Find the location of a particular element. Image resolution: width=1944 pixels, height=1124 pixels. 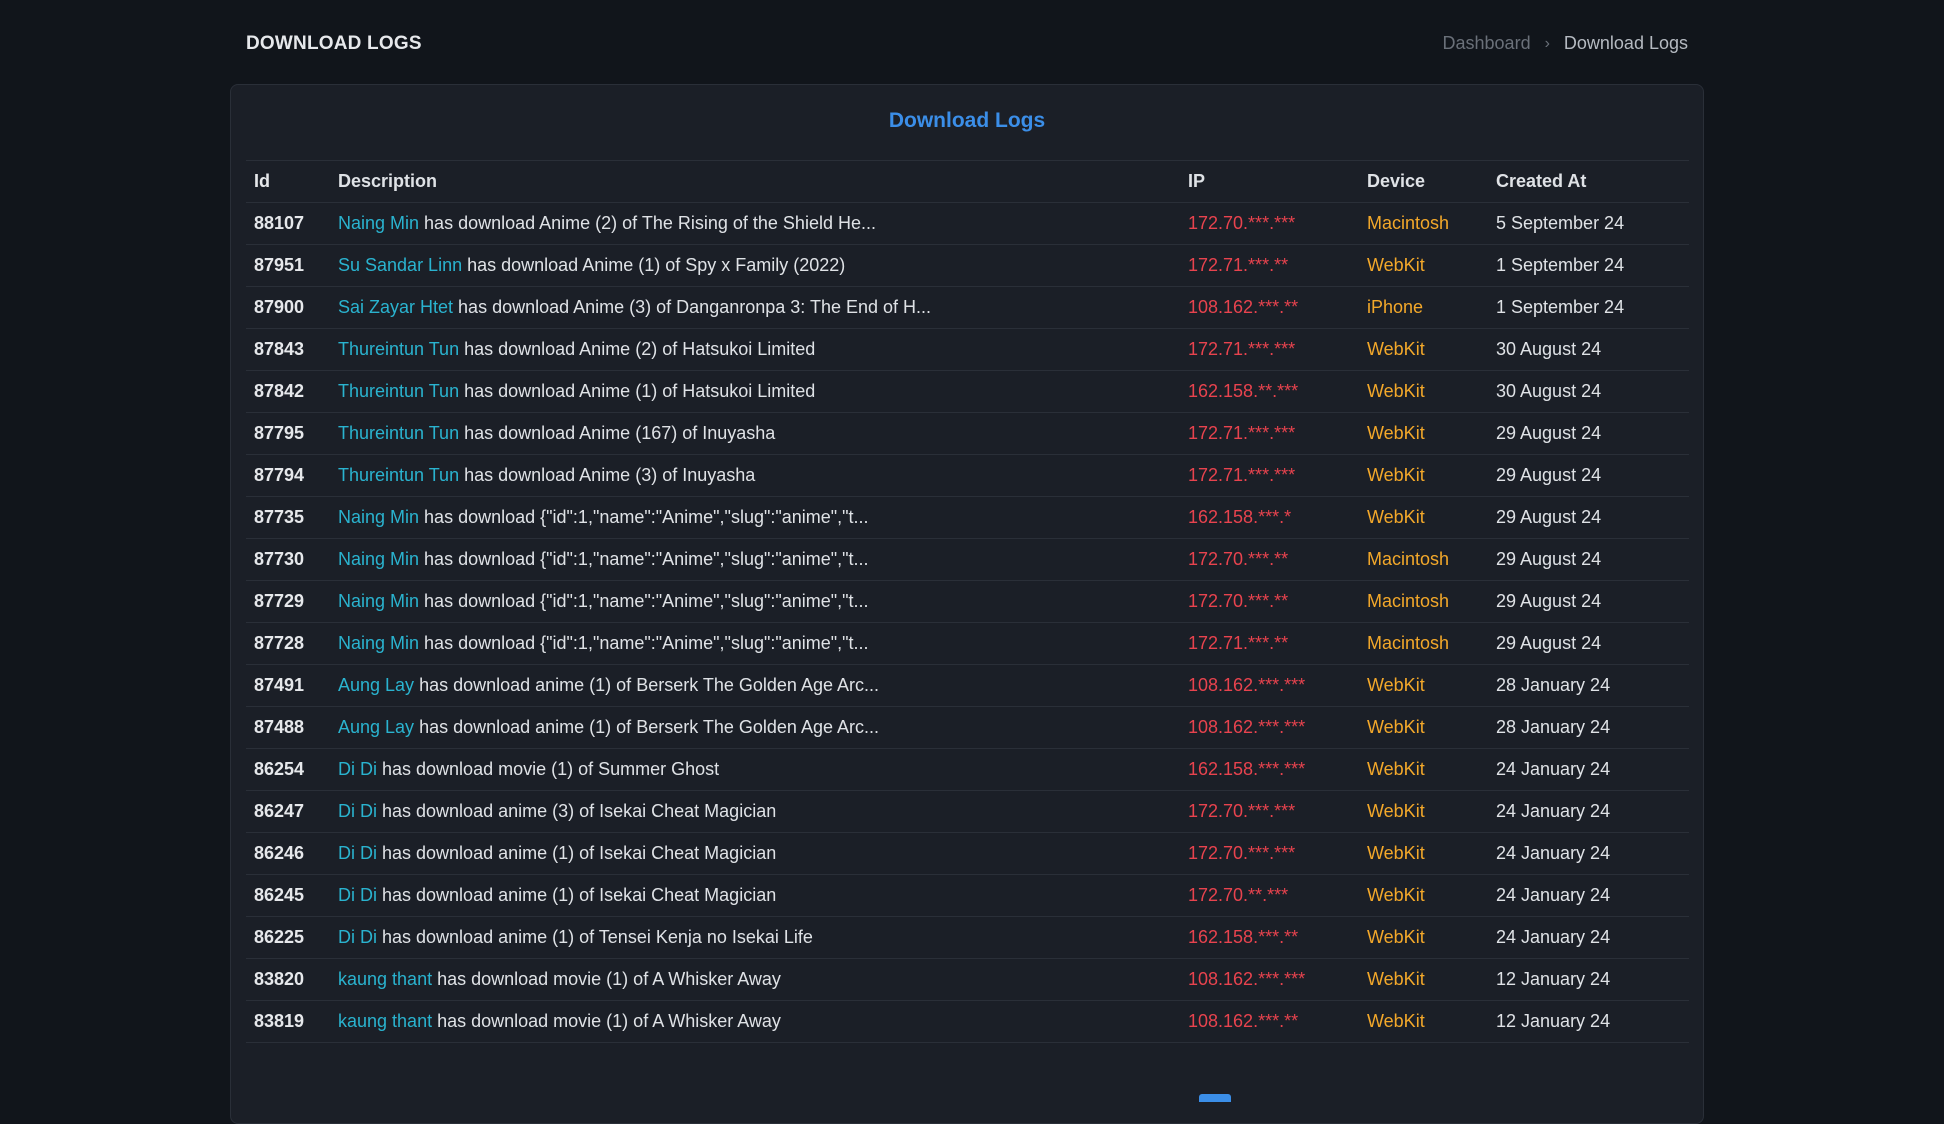

user-link: Sai Zayar Htet is located at coordinates (395, 307).